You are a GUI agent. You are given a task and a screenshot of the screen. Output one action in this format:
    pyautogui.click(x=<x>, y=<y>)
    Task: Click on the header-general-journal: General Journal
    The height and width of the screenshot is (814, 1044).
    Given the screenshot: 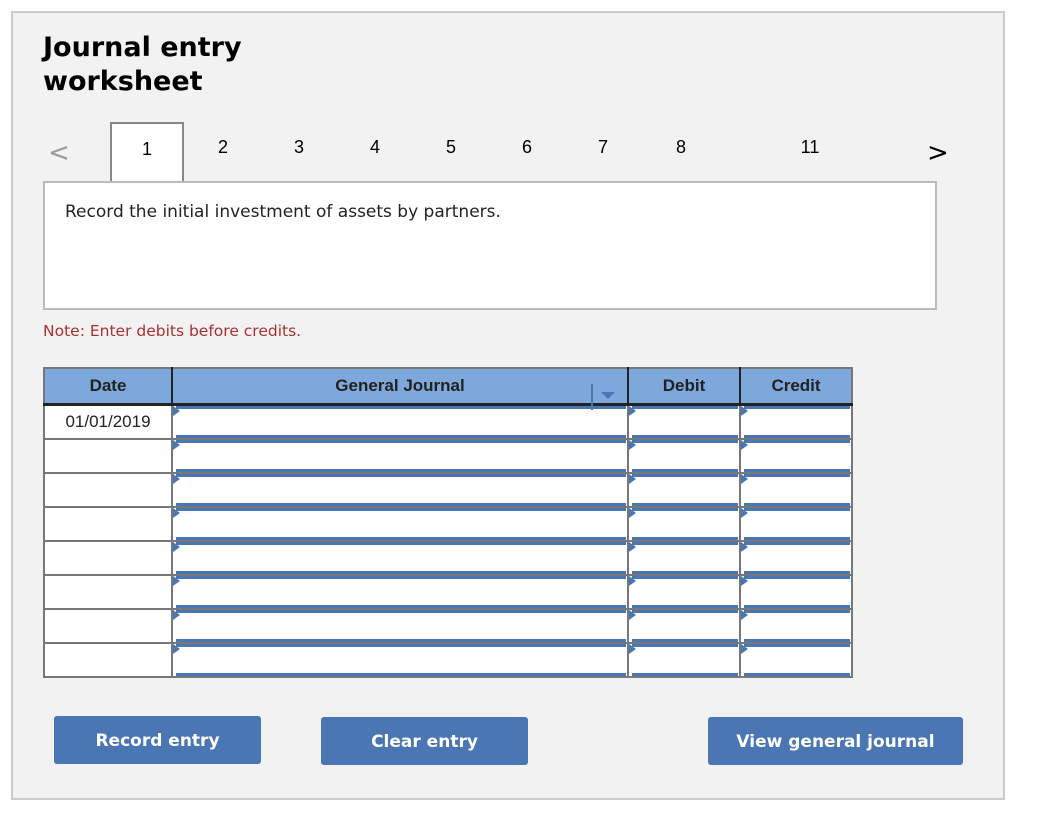 What is the action you would take?
    pyautogui.click(x=400, y=387)
    